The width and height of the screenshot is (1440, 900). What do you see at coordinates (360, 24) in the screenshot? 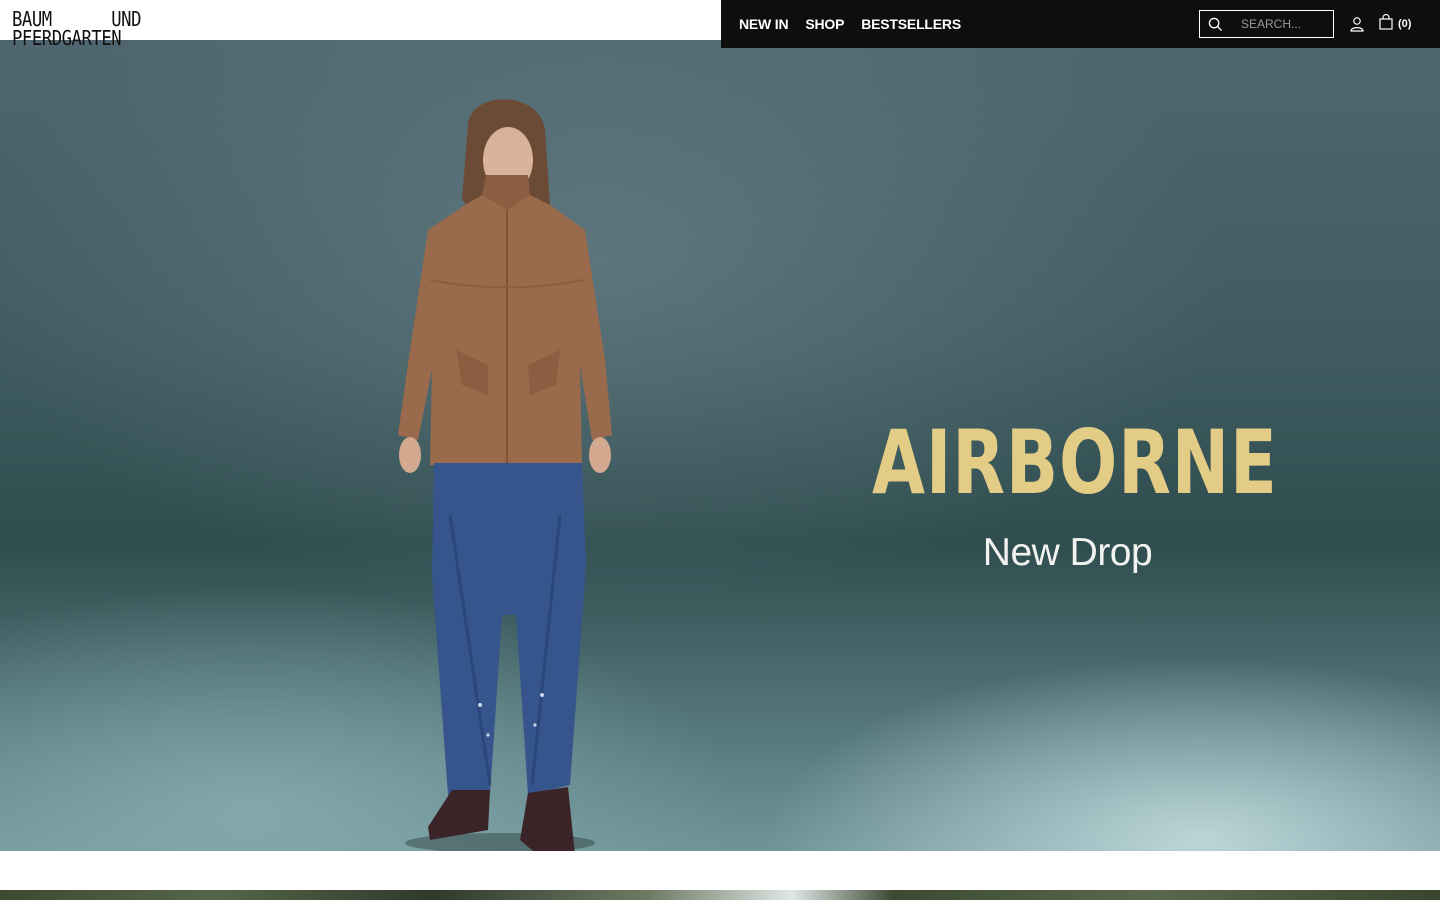
I see `logo-bar: BAUM UND PFERDGARTEN` at bounding box center [360, 24].